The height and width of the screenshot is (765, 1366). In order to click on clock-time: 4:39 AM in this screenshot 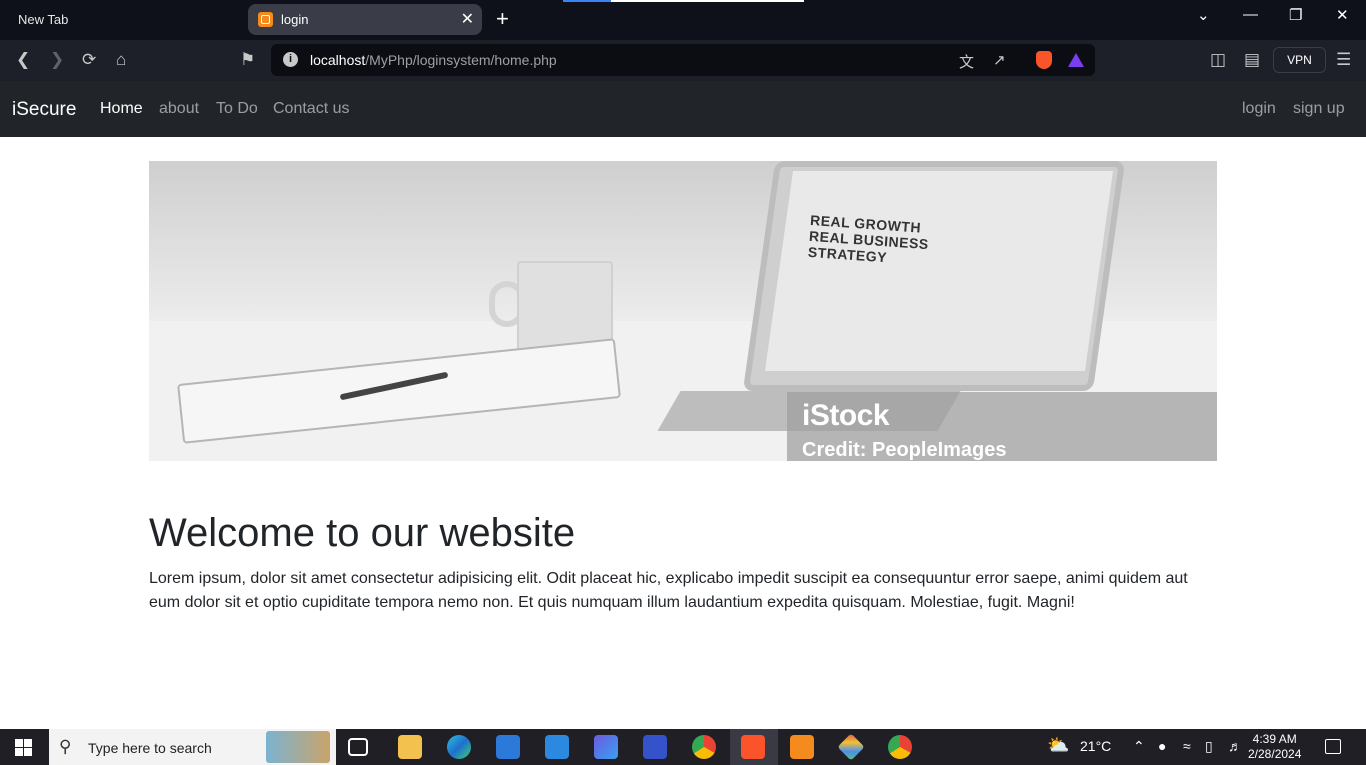, I will do `click(1274, 739)`.